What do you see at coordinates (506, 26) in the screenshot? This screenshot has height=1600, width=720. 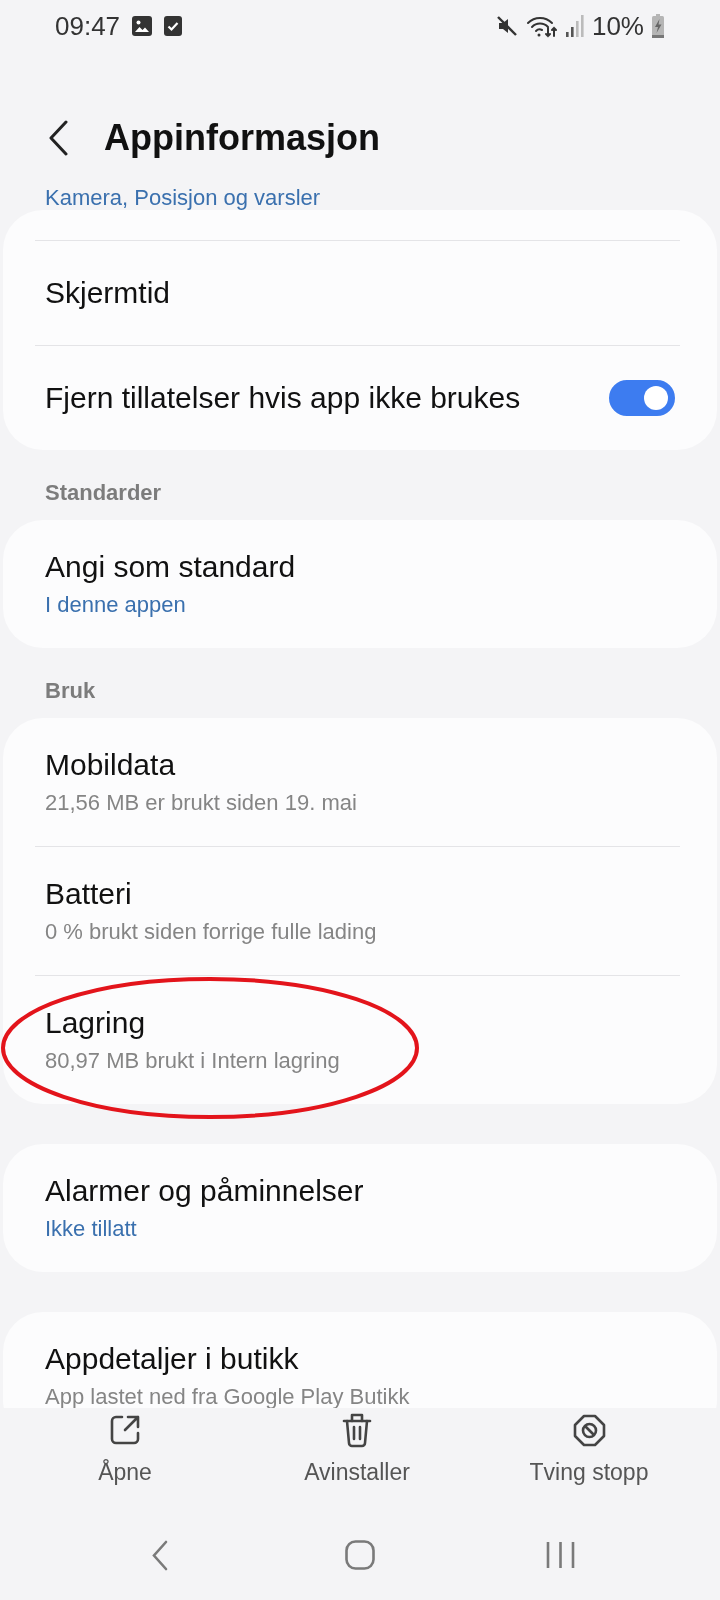 I see `mute-icon` at bounding box center [506, 26].